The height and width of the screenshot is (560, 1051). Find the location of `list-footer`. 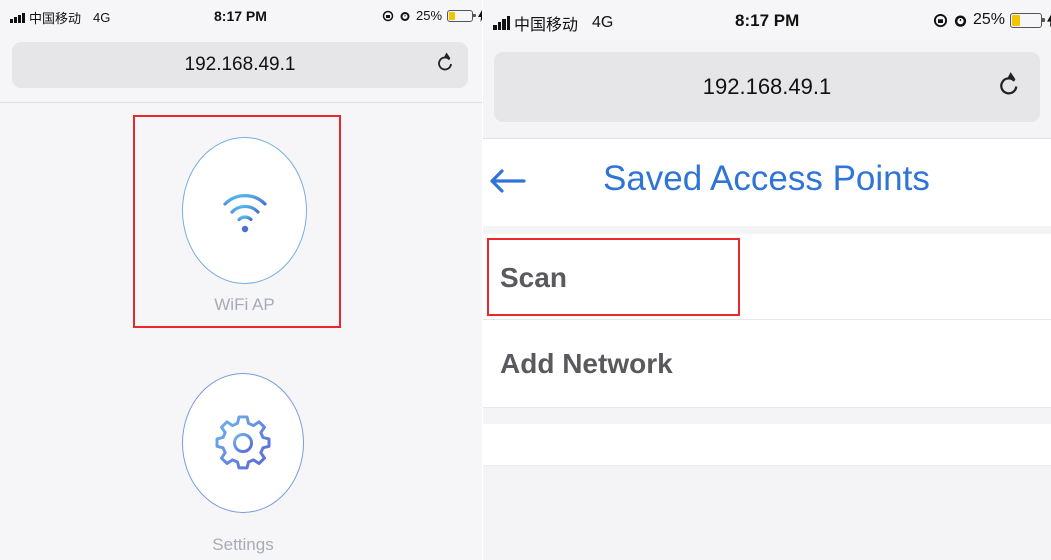

list-footer is located at coordinates (767, 445).